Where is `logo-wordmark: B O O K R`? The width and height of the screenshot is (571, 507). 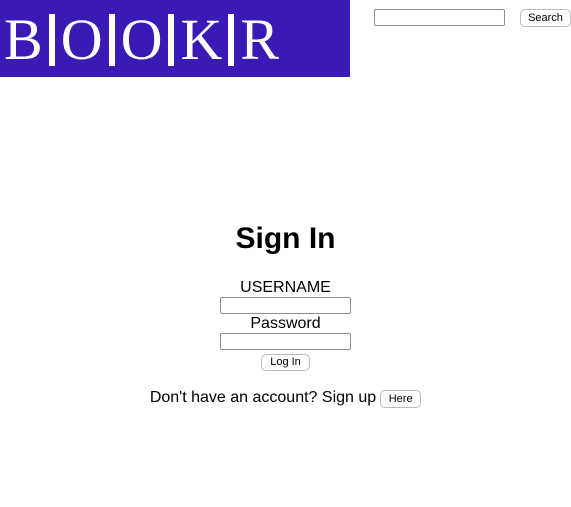 logo-wordmark: B O O K R is located at coordinates (142, 39).